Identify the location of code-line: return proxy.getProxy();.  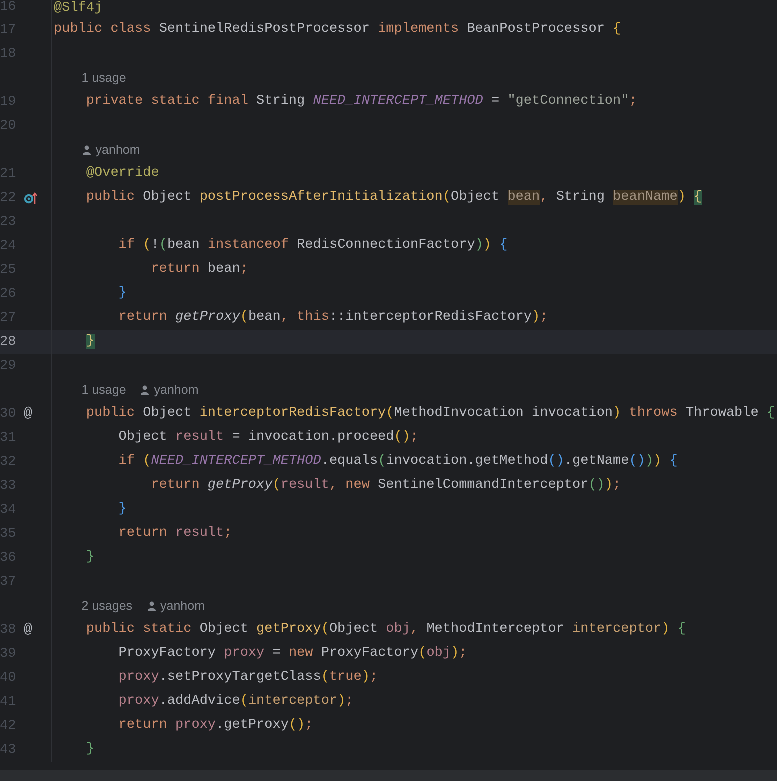
(216, 726).